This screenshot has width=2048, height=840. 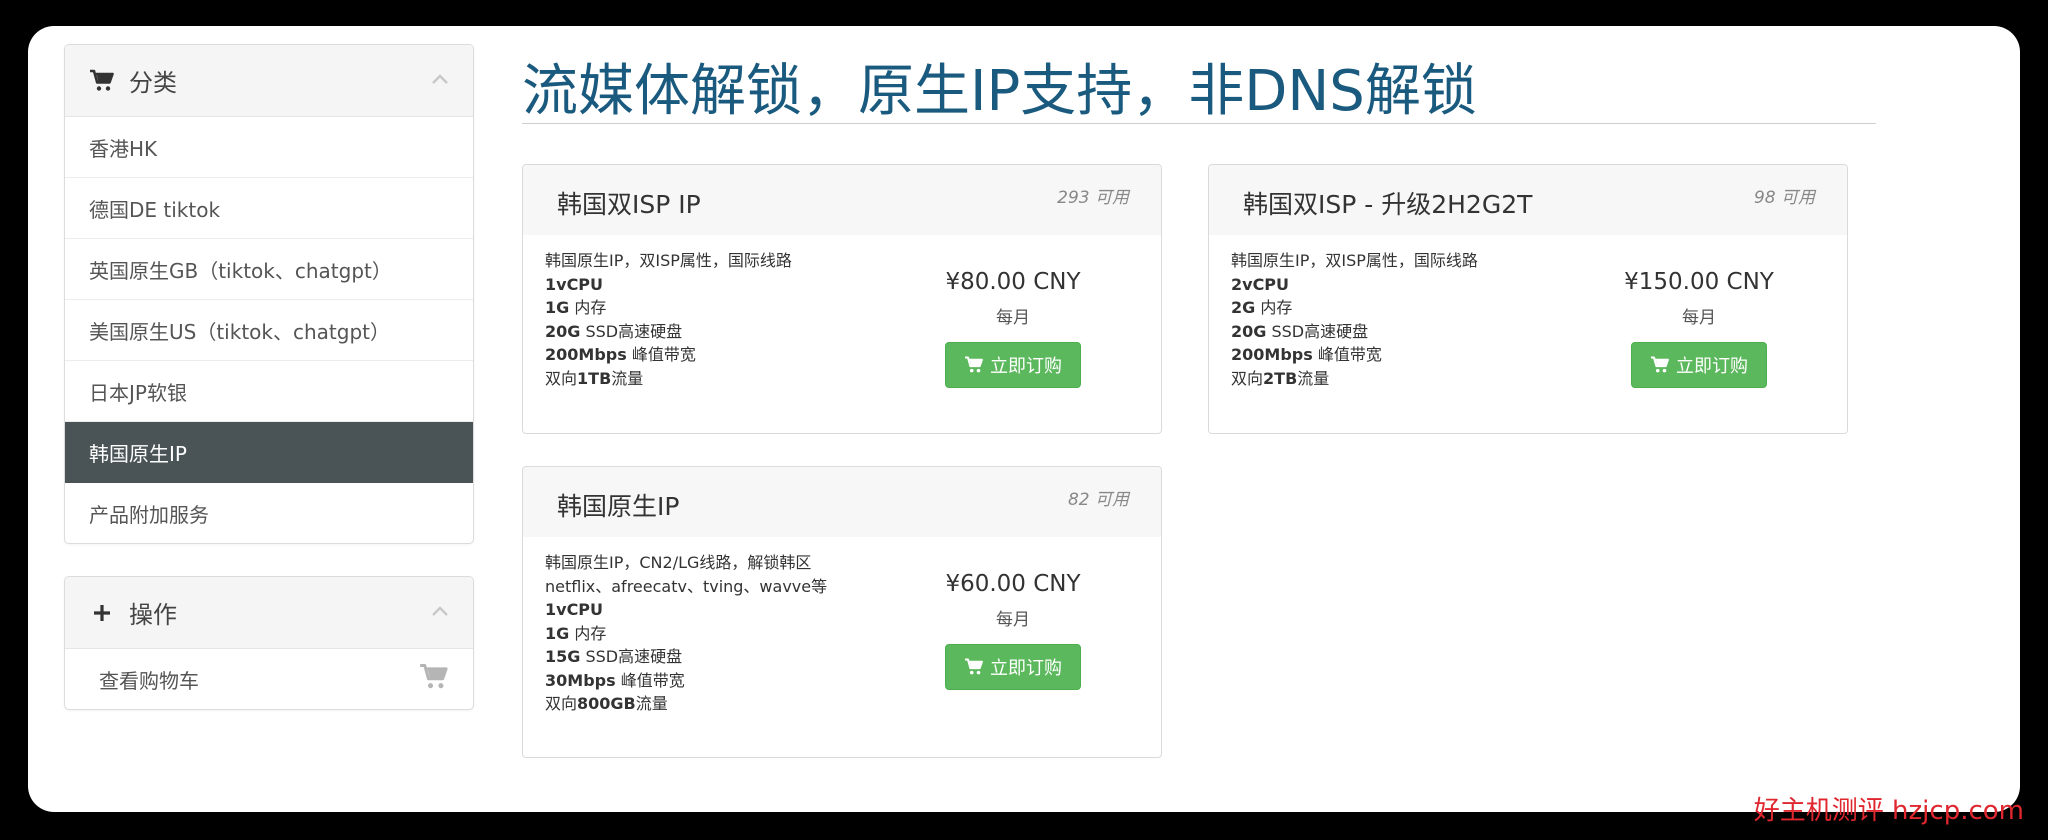 I want to click on spec-traffic-value: 1TB, so click(x=594, y=378).